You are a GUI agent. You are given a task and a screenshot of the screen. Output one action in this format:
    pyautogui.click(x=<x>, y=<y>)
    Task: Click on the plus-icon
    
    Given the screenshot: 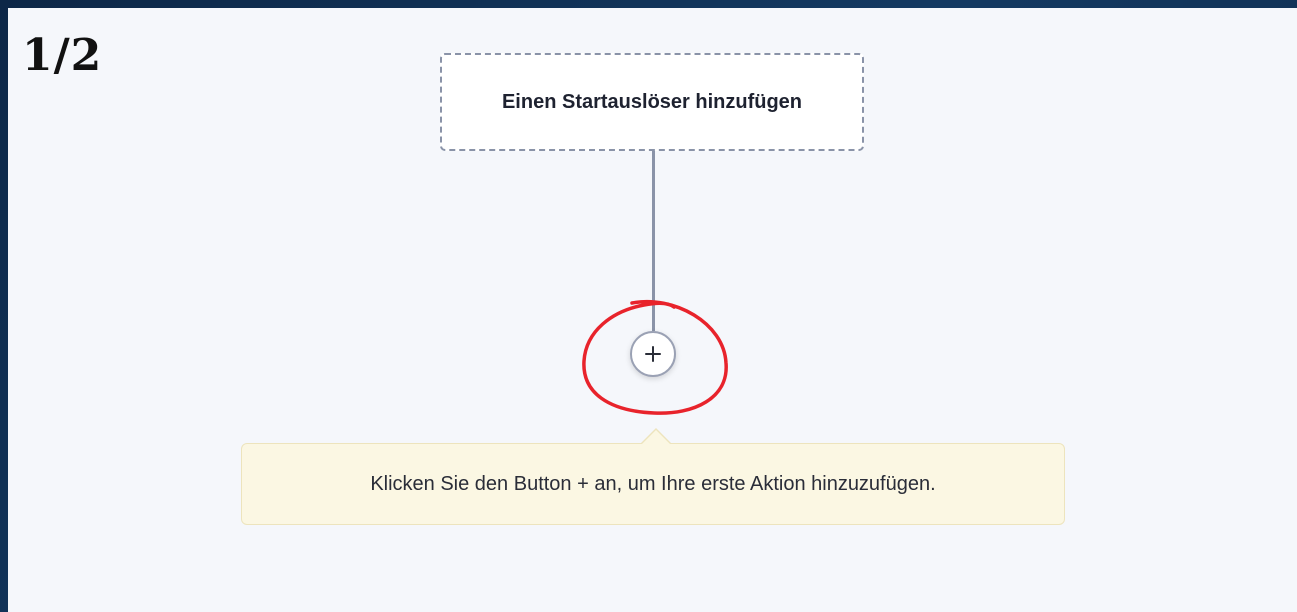 What is the action you would take?
    pyautogui.click(x=653, y=354)
    